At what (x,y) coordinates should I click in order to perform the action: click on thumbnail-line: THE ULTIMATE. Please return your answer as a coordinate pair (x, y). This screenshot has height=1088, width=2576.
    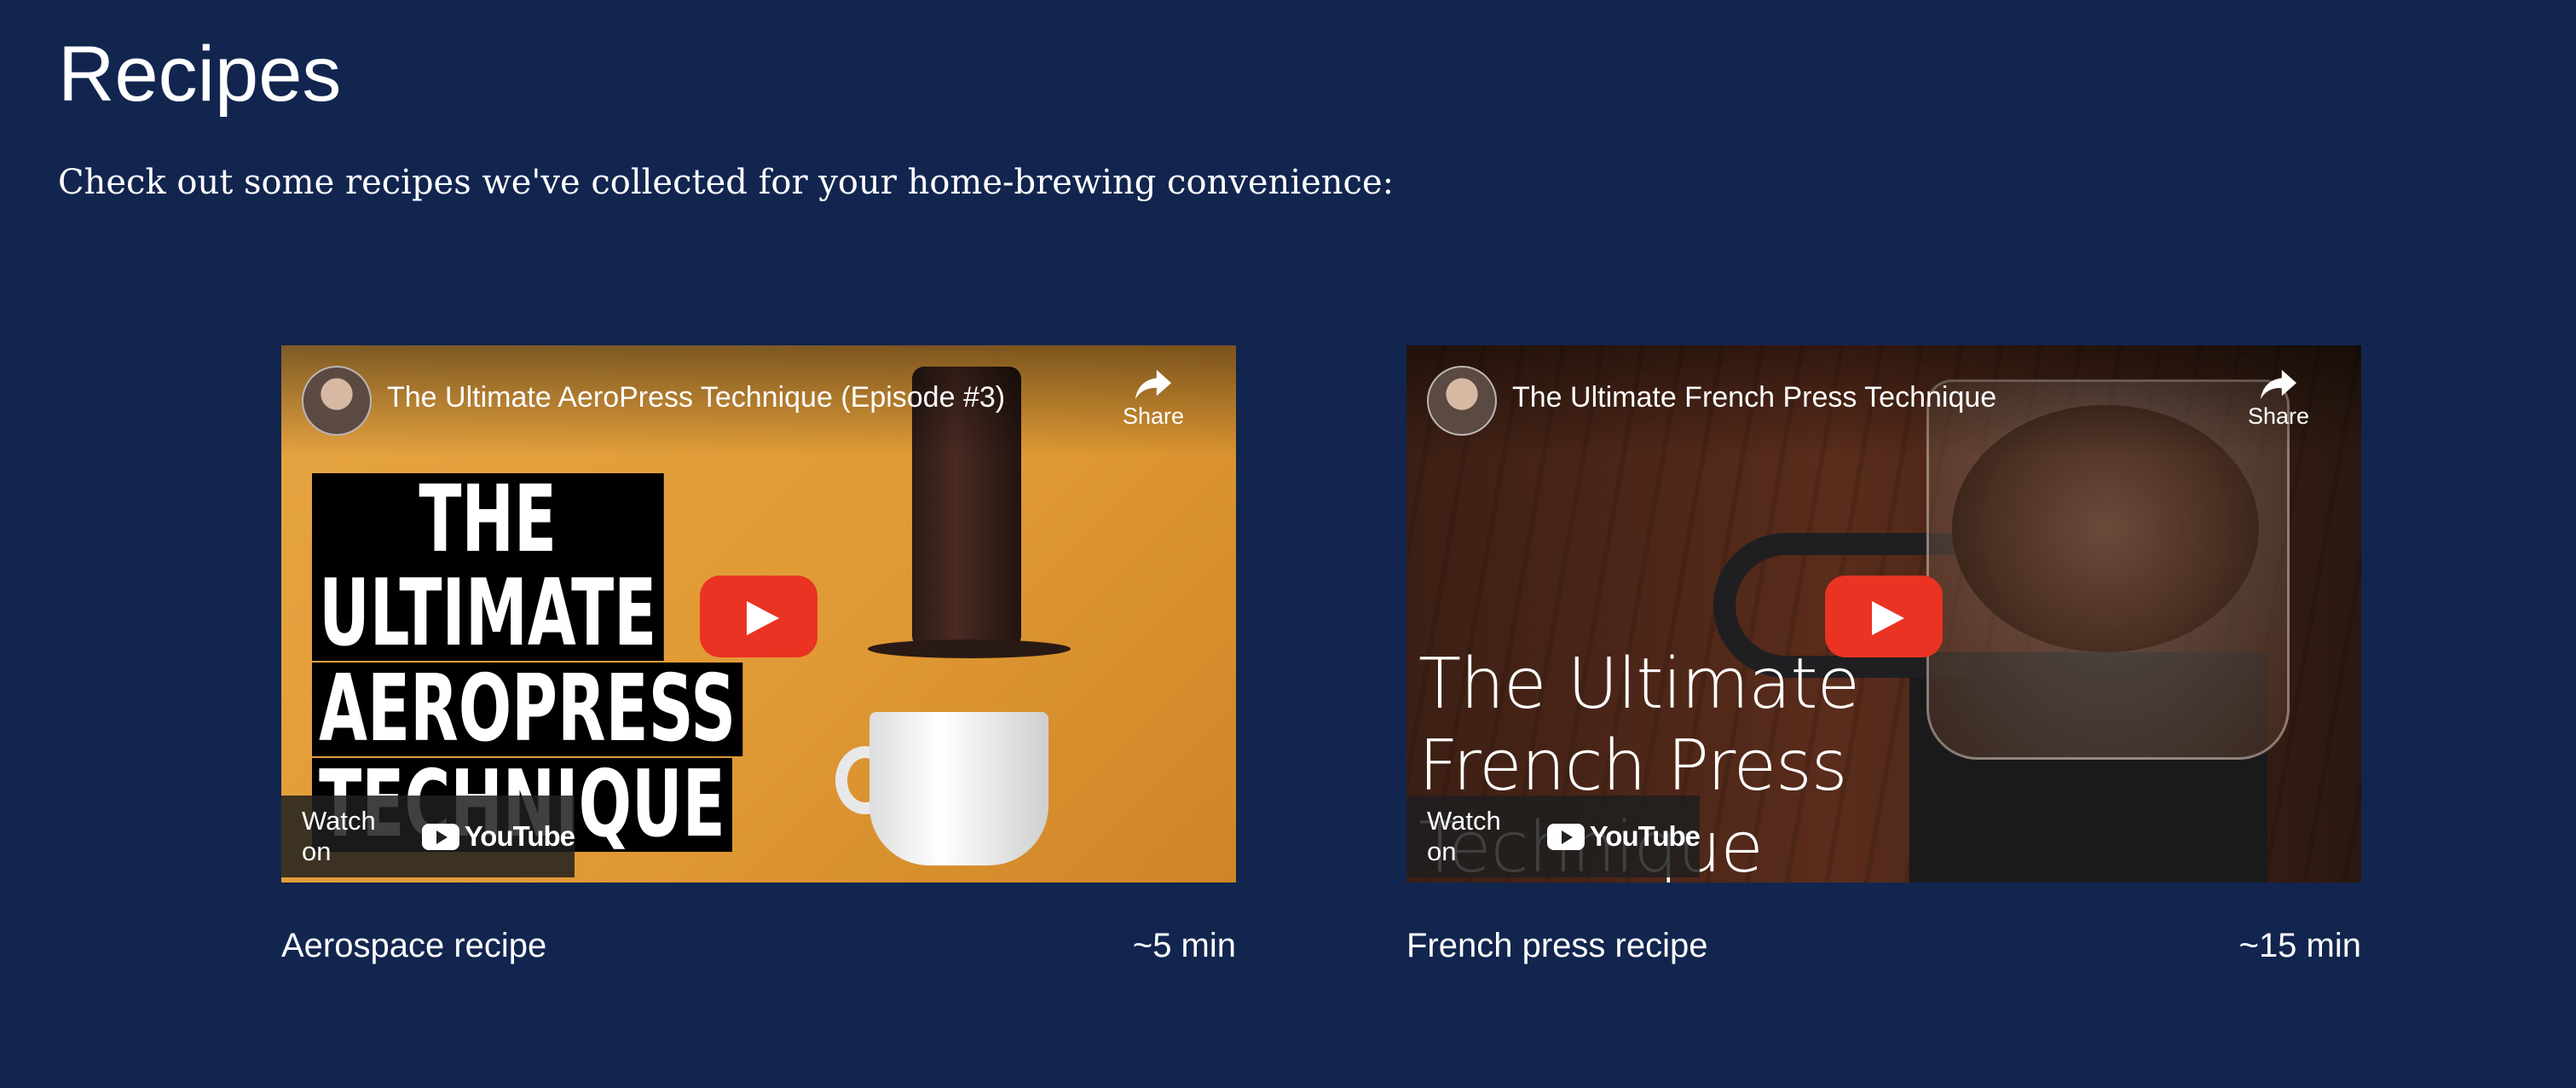
    Looking at the image, I should click on (488, 567).